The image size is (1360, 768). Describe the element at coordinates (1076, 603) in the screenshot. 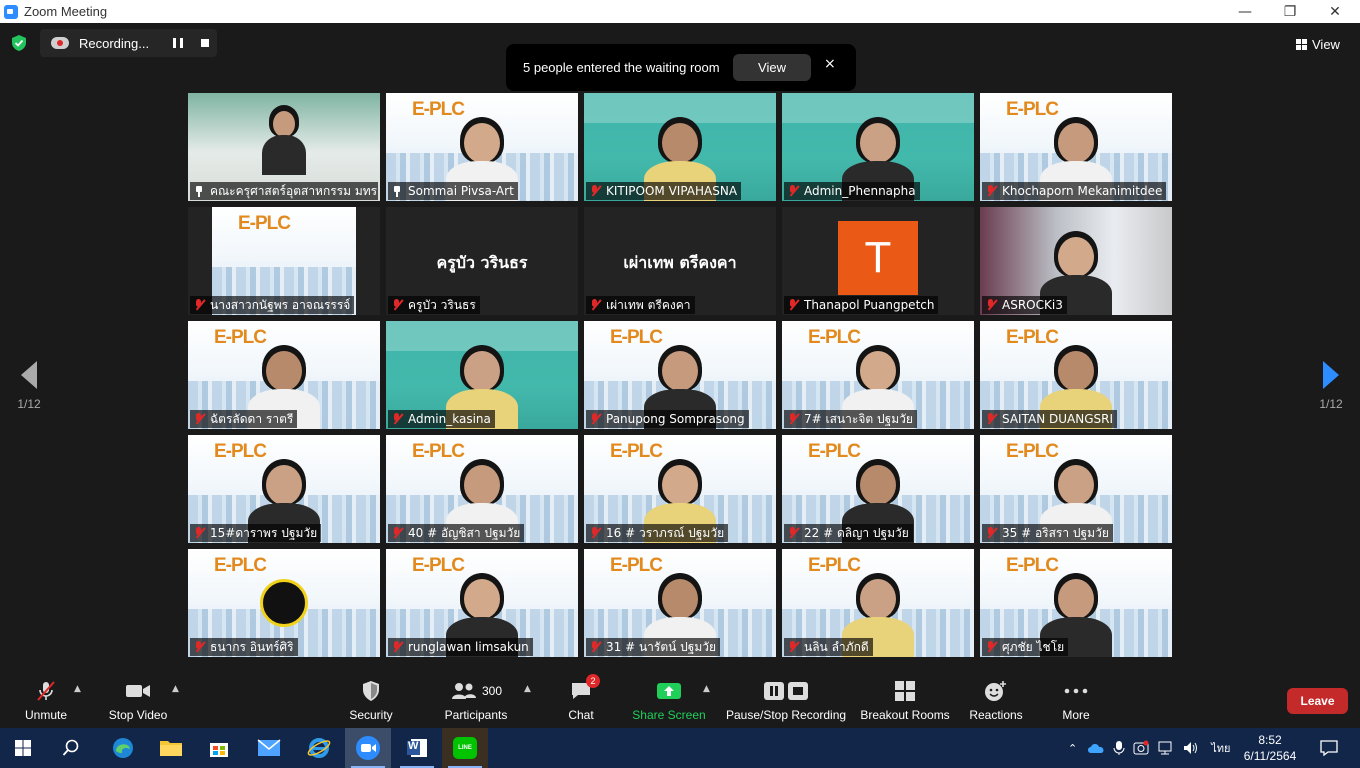

I see `video-tile: ศุภชัย ไชโย` at that location.